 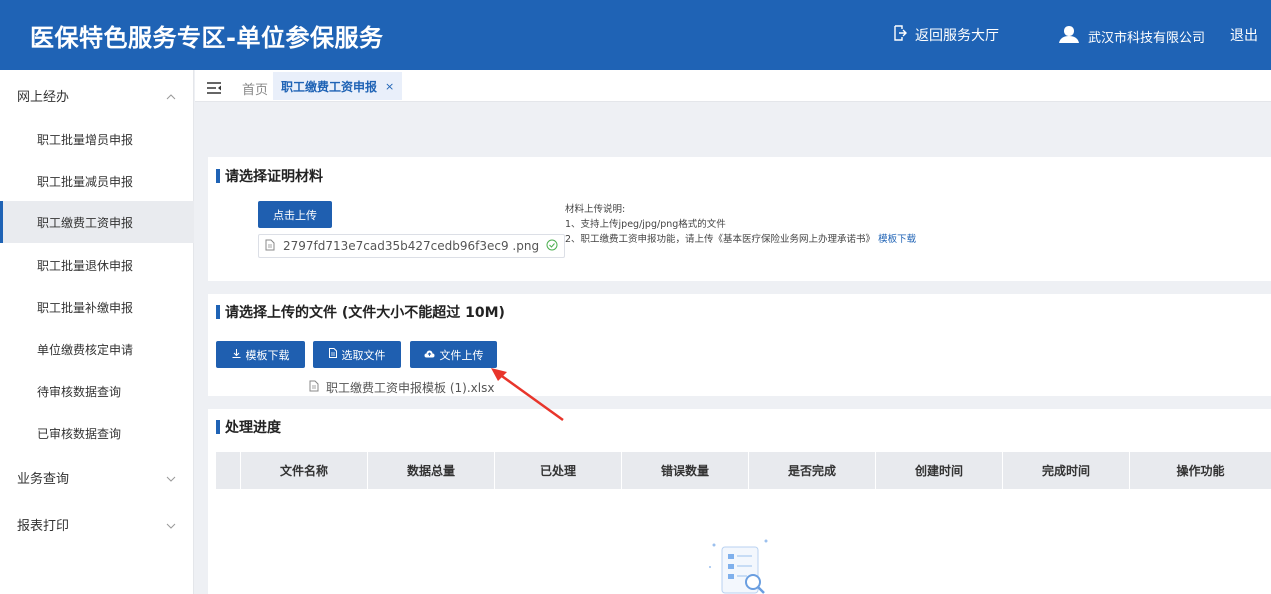 I want to click on sidebar-item-reviewed-query: 已审核数据查询, so click(x=97, y=433).